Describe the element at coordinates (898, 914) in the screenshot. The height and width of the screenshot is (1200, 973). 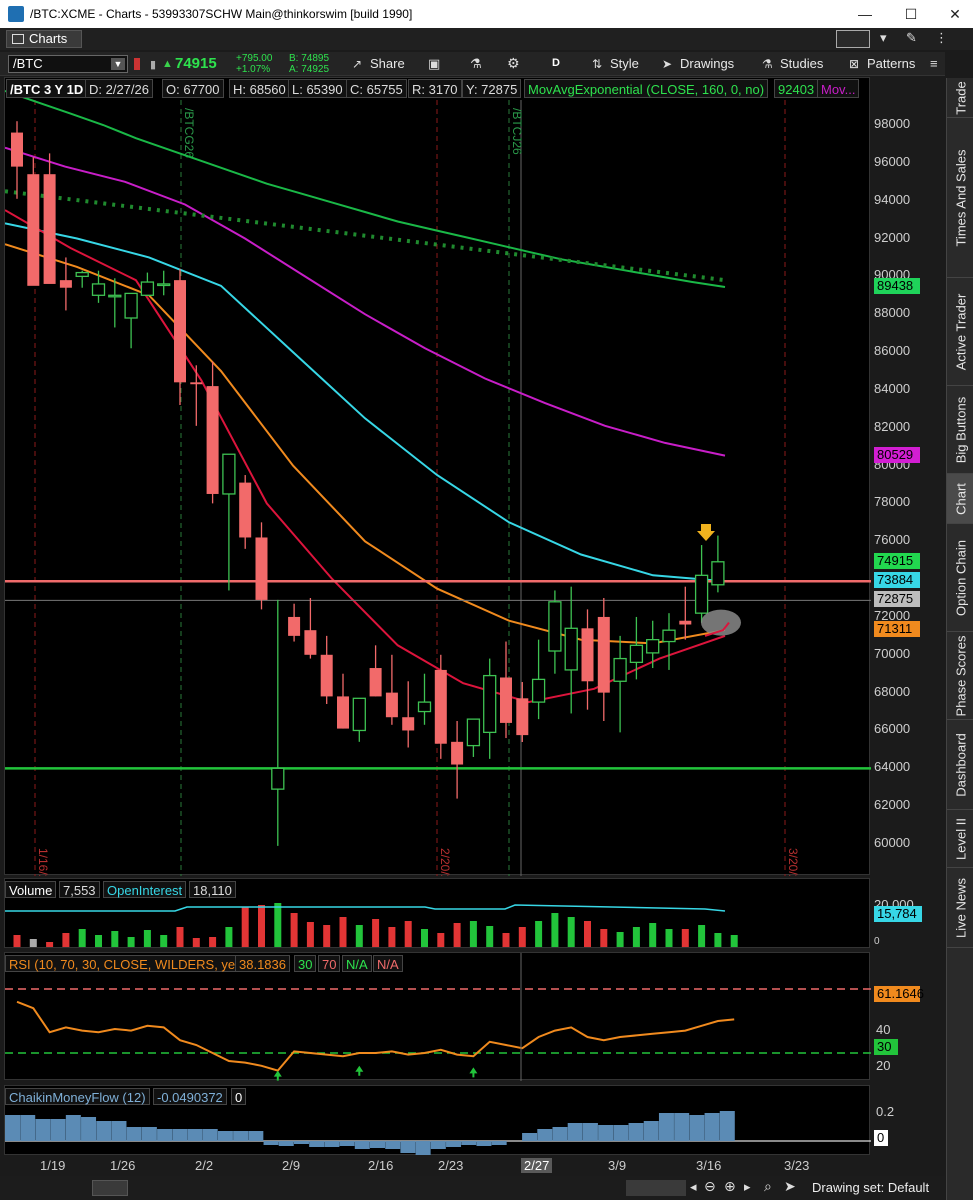
I see `oi-box: 15,784` at that location.